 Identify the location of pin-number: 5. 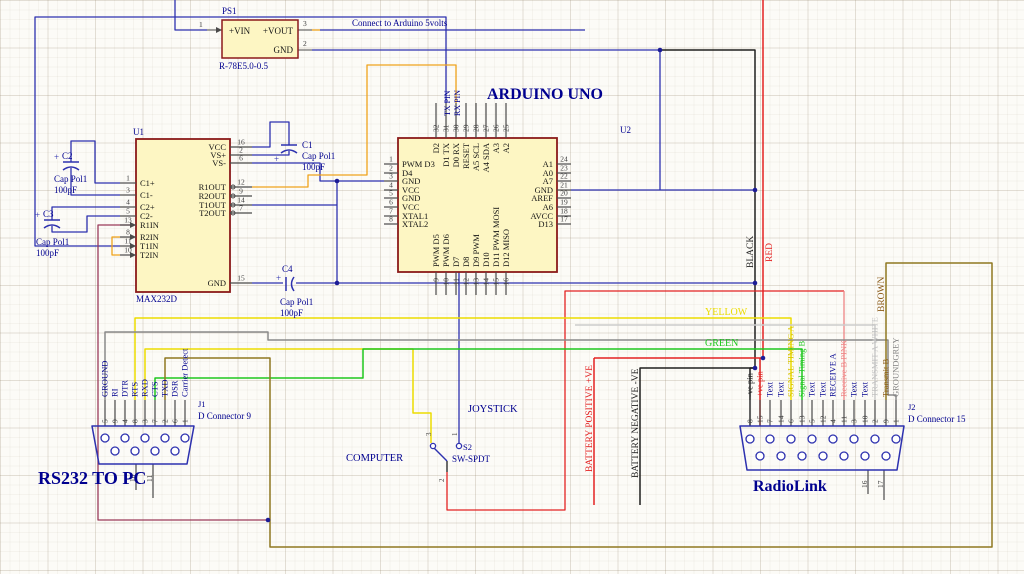
(812, 421).